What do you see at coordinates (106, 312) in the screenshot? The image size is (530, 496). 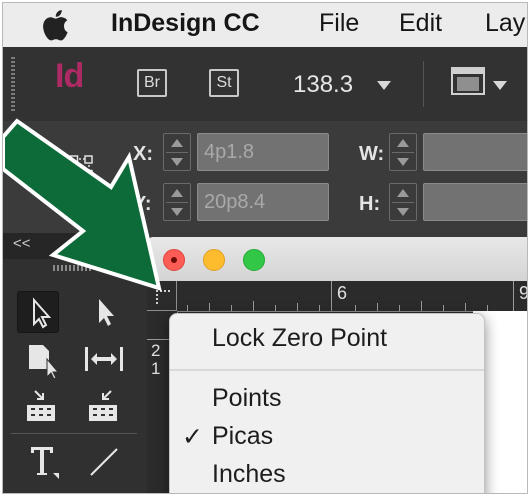 I see `direct-selection-tool-icon` at bounding box center [106, 312].